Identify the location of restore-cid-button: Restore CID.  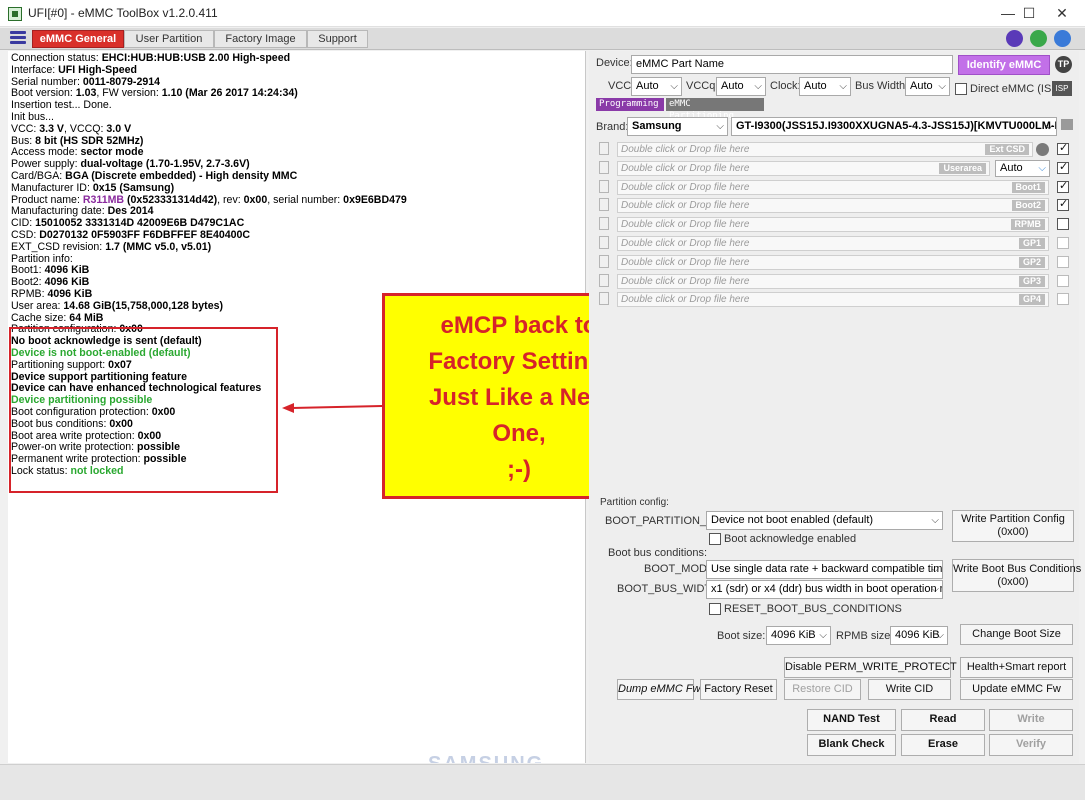
(822, 689).